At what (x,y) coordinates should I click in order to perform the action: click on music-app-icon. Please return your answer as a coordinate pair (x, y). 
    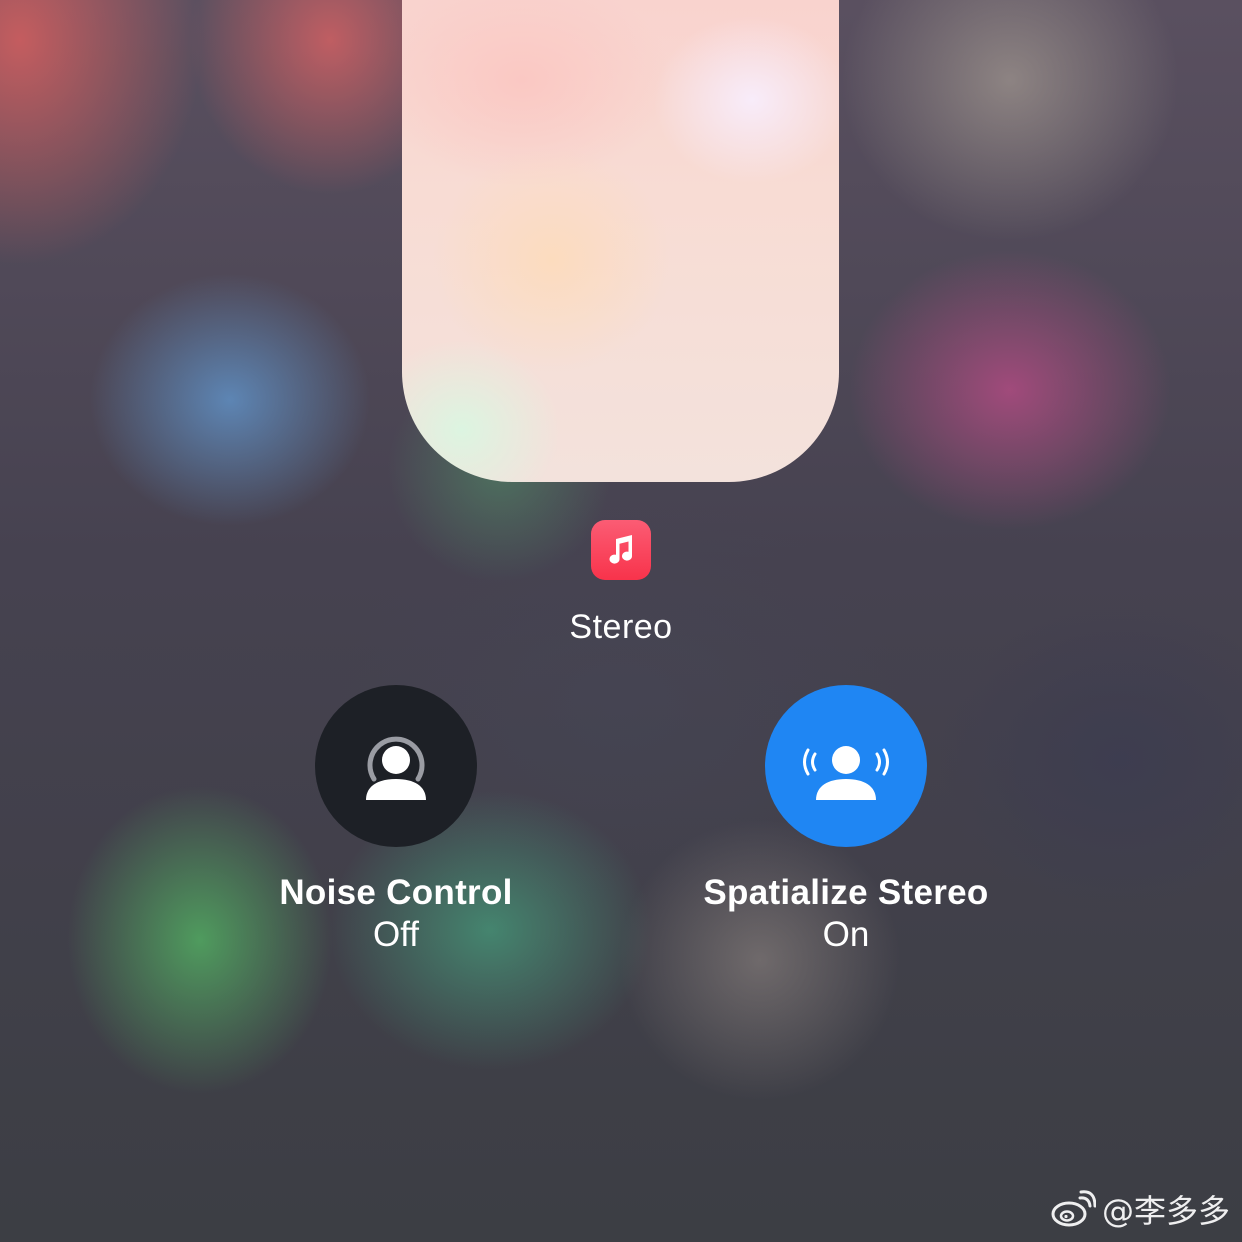
    Looking at the image, I should click on (621, 550).